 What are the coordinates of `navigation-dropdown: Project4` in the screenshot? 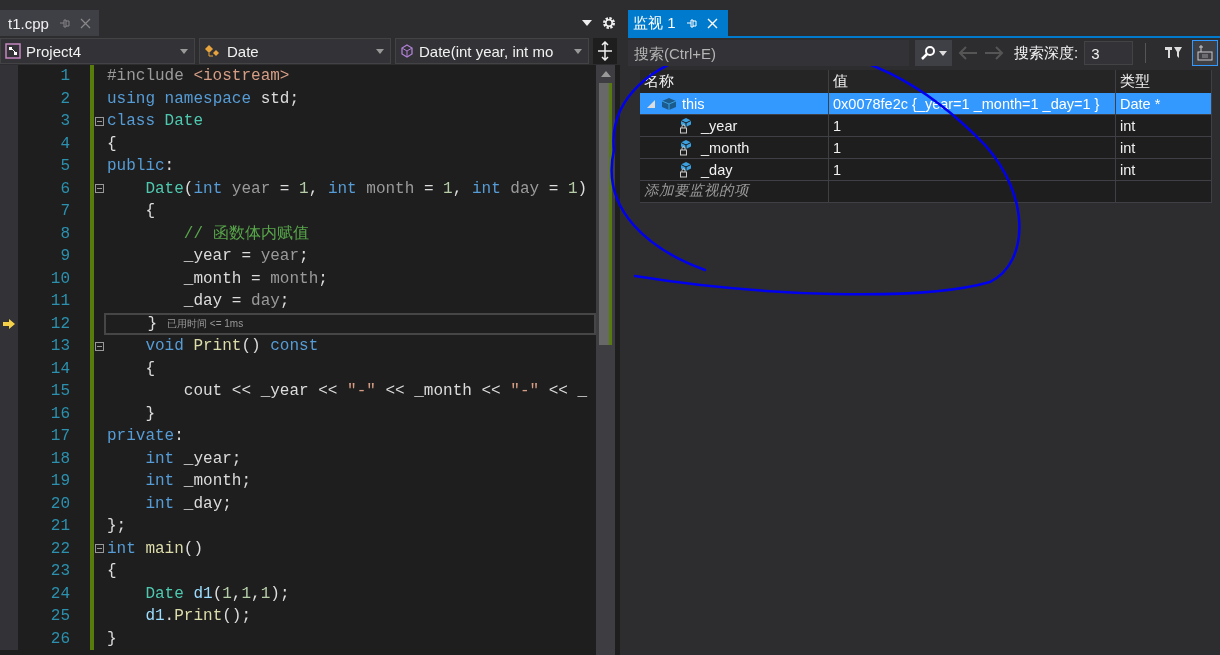 It's located at (97, 51).